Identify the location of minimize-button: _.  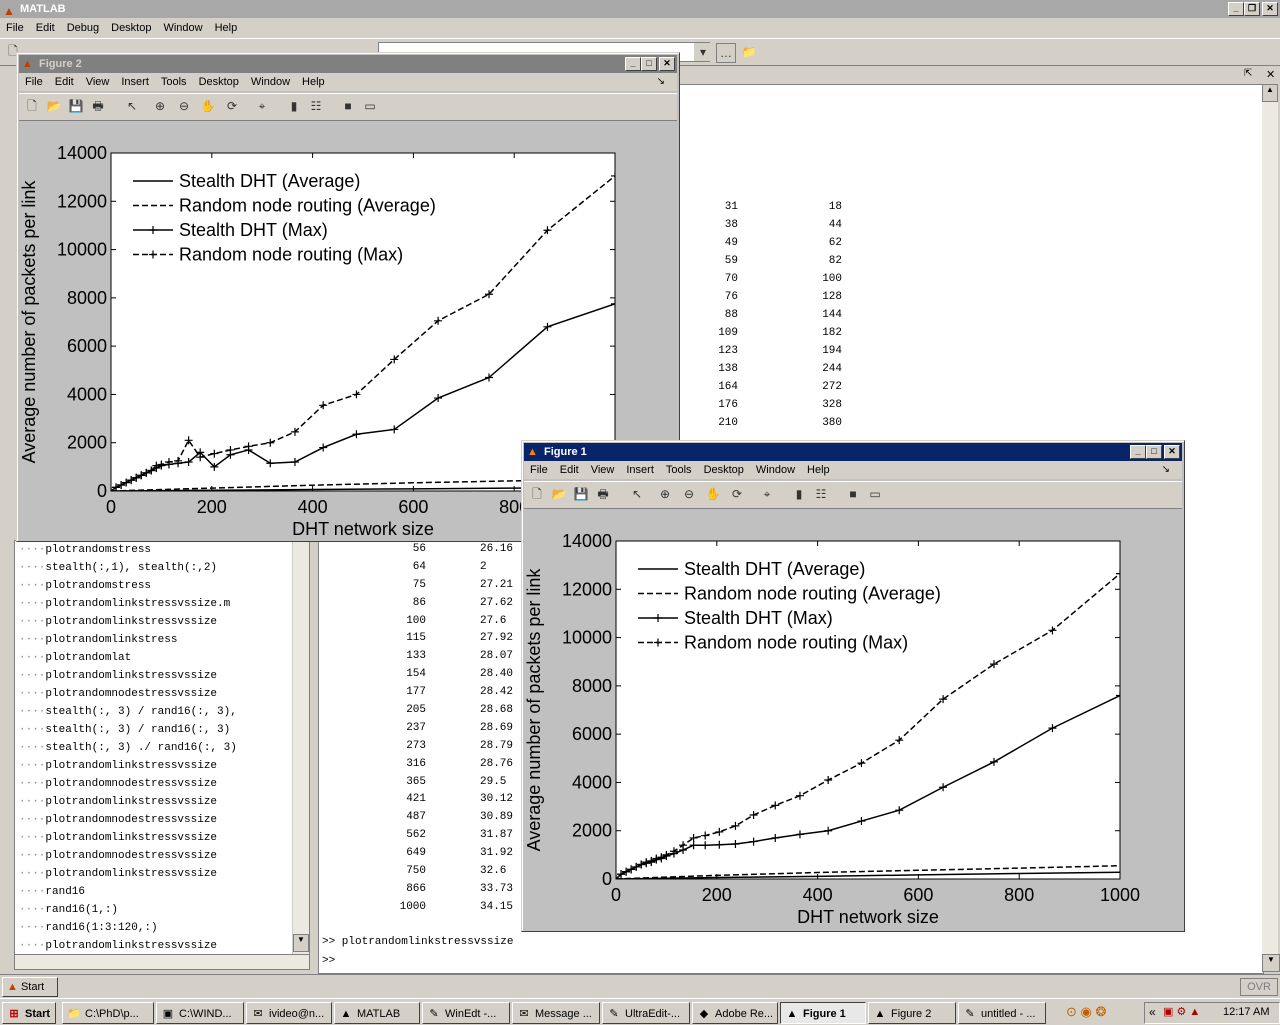
(1236, 9).